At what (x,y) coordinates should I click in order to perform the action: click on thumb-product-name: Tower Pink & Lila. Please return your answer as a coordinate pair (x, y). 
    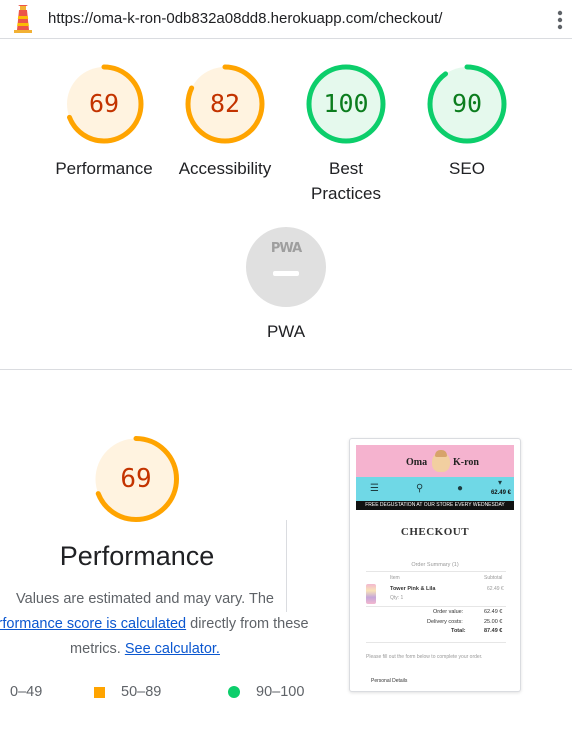
    Looking at the image, I should click on (413, 589).